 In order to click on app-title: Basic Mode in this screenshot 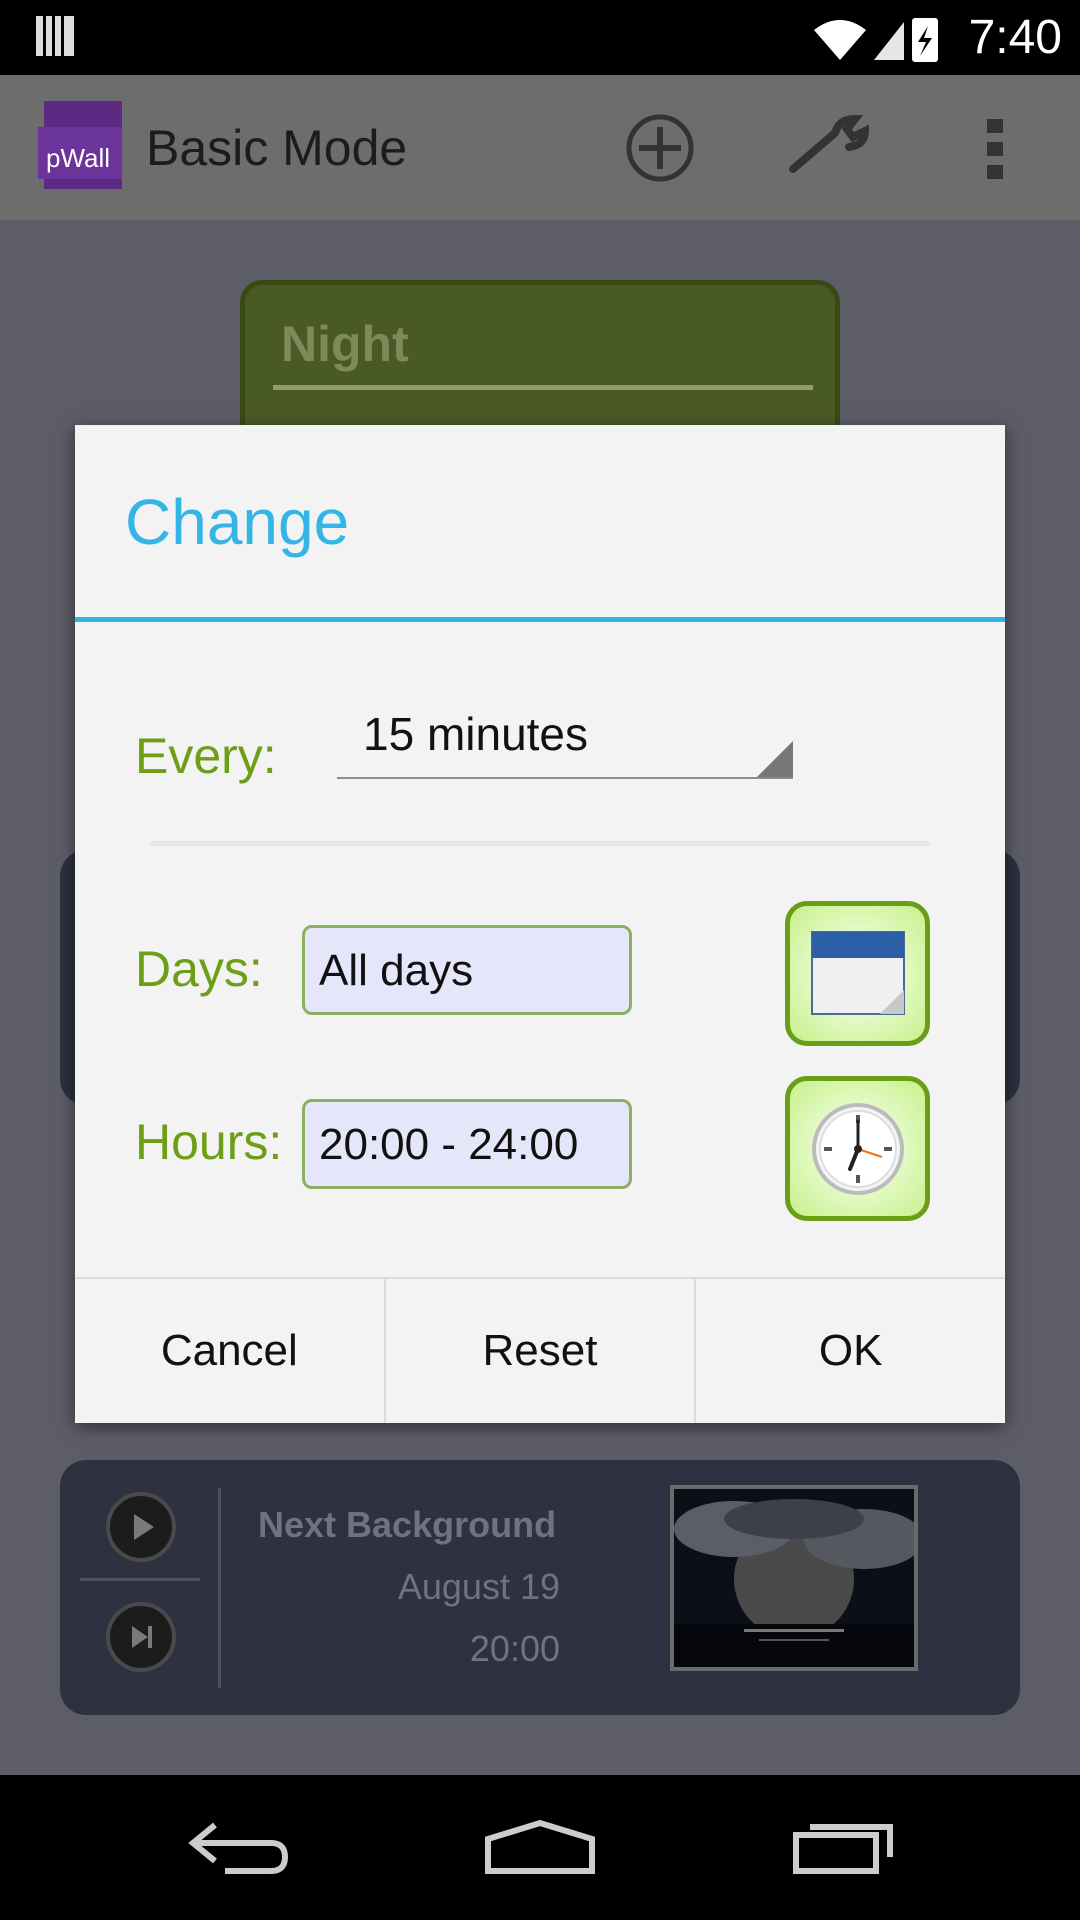, I will do `click(277, 148)`.